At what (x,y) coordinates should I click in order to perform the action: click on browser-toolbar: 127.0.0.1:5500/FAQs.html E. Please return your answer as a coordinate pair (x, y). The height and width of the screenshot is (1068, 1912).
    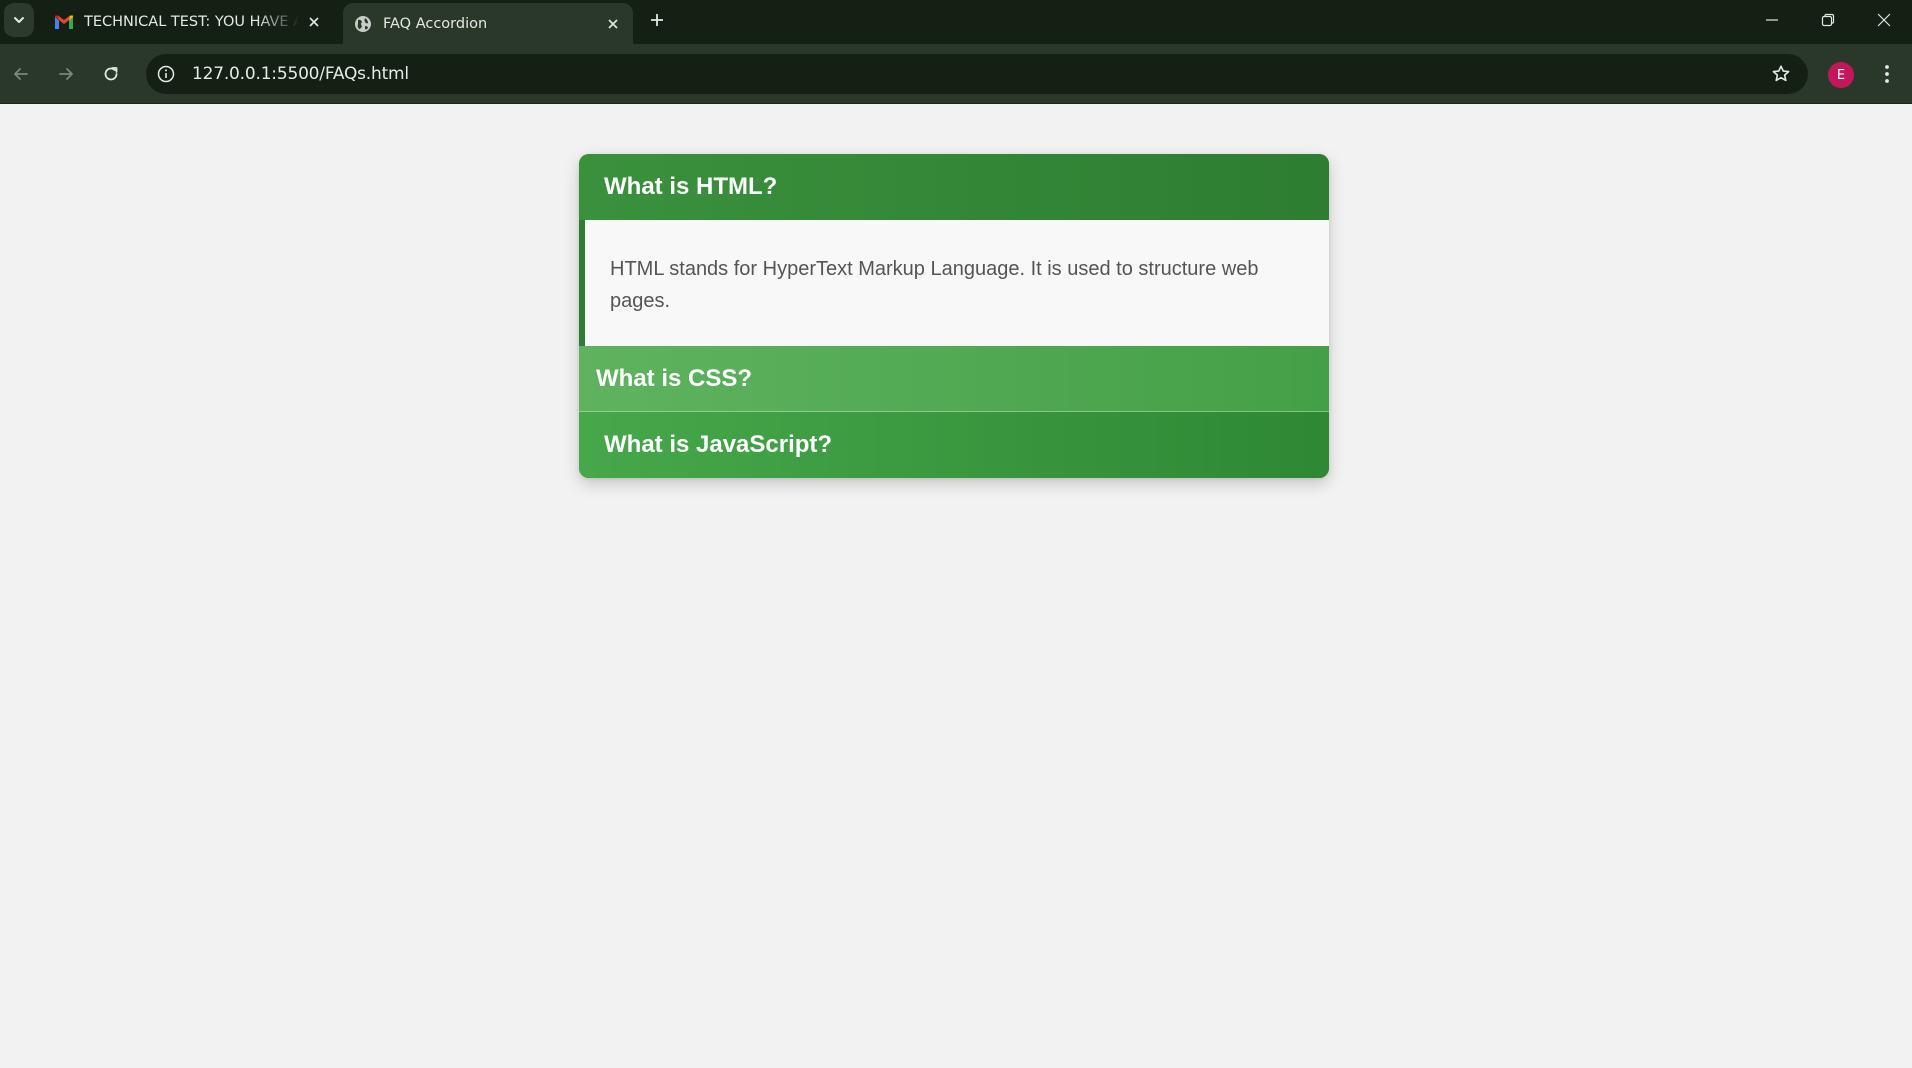
    Looking at the image, I should click on (956, 74).